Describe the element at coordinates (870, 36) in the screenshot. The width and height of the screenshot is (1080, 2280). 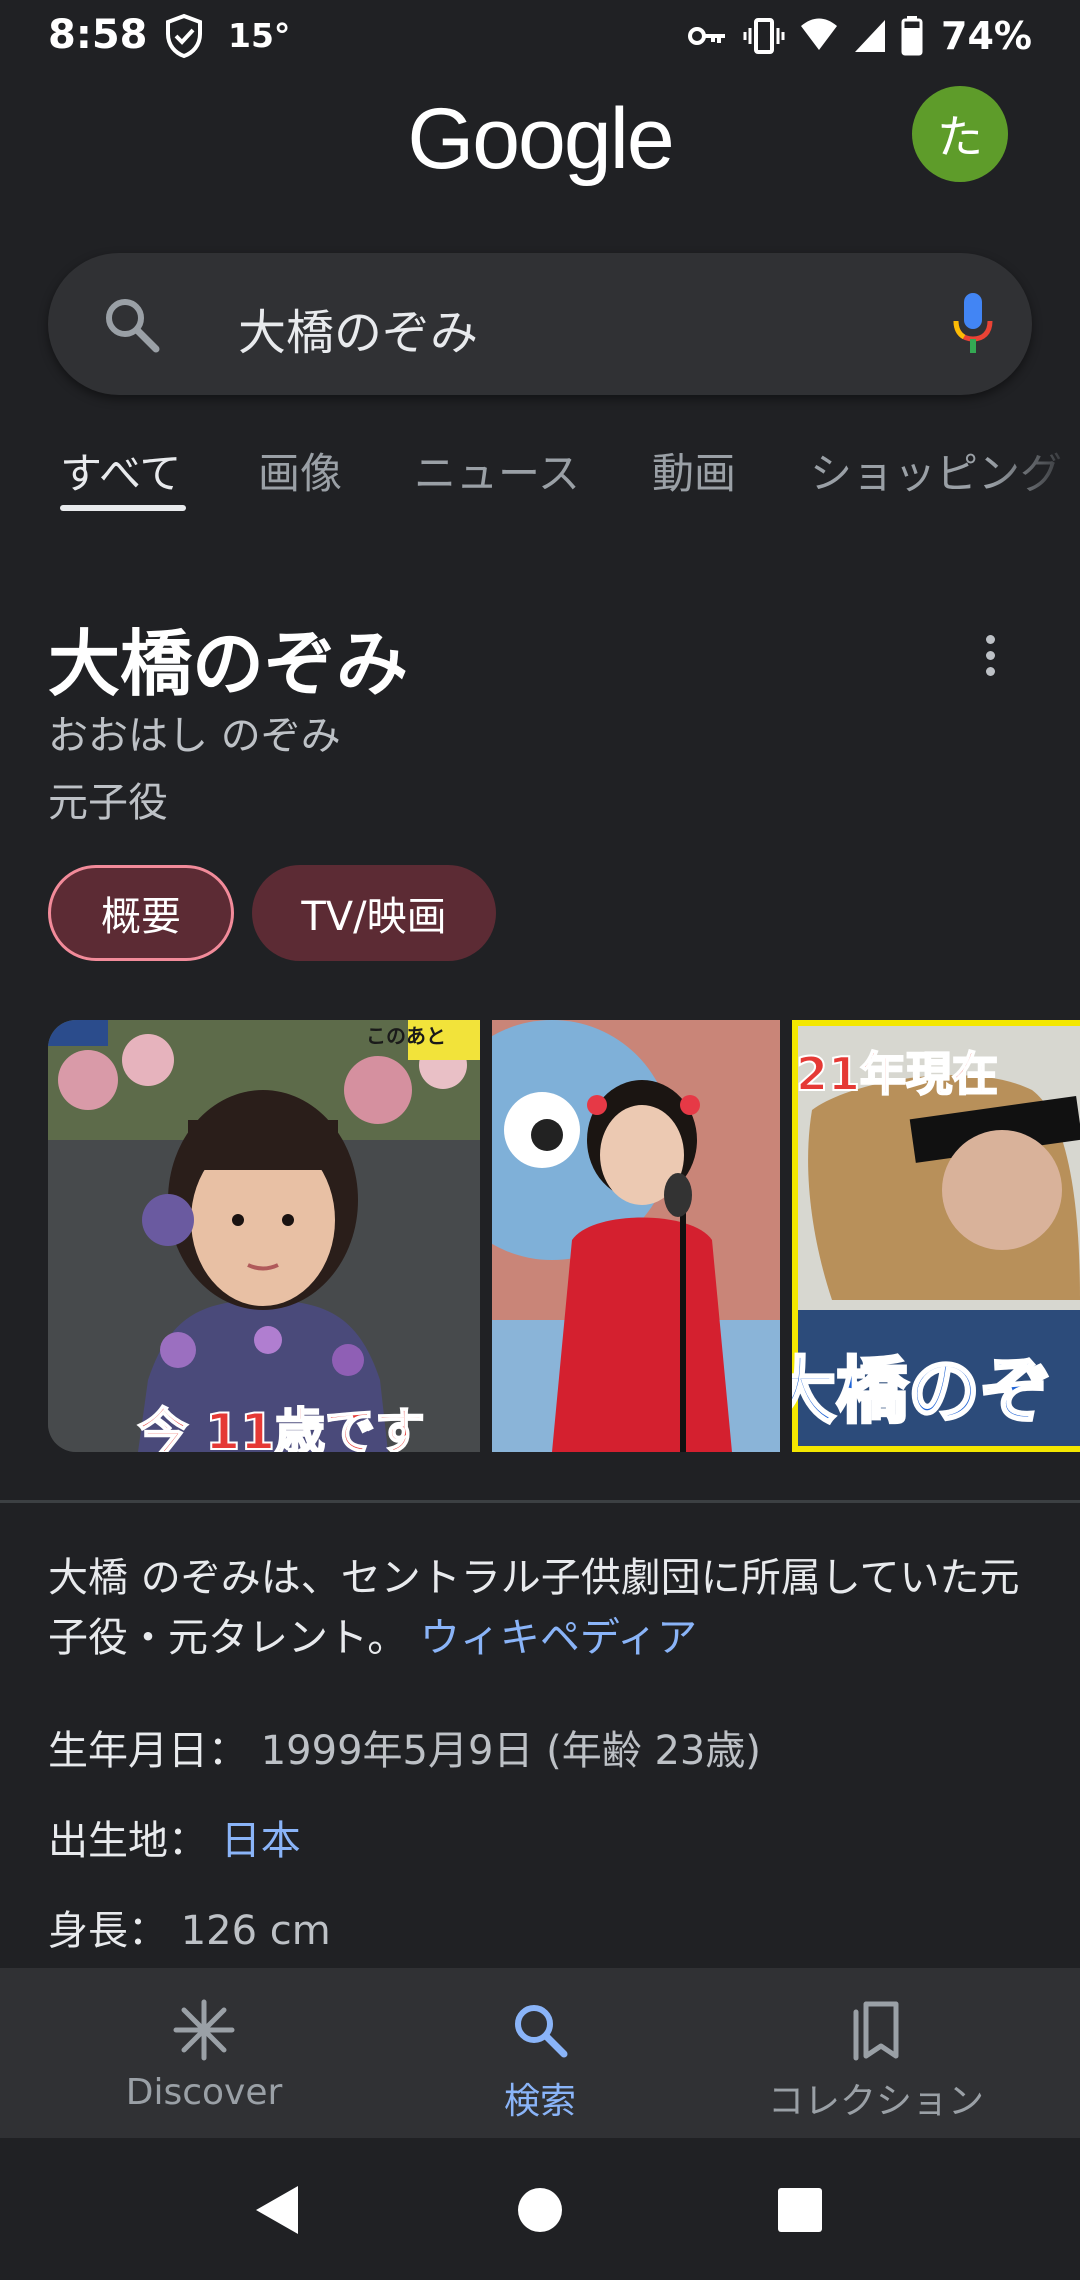
I see `cell-signal-icon` at that location.